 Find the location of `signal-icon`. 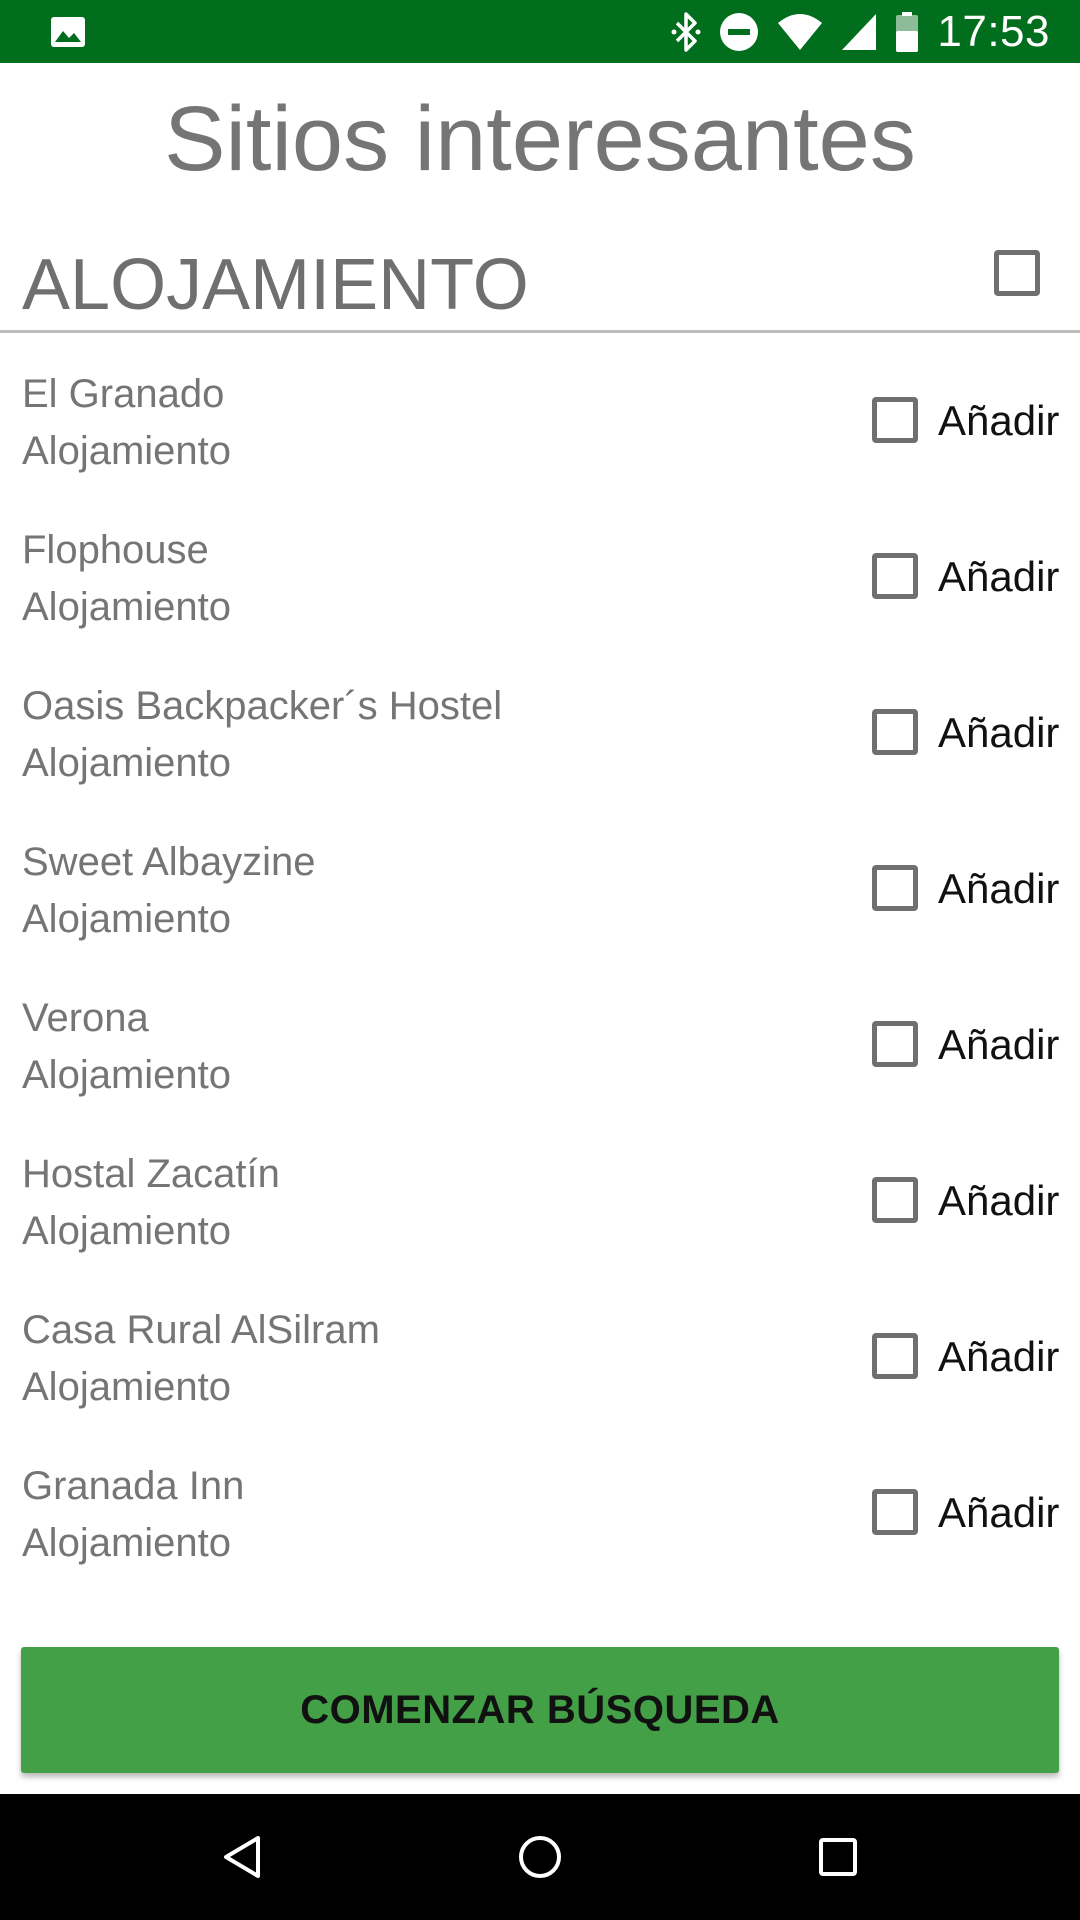

signal-icon is located at coordinates (859, 32).